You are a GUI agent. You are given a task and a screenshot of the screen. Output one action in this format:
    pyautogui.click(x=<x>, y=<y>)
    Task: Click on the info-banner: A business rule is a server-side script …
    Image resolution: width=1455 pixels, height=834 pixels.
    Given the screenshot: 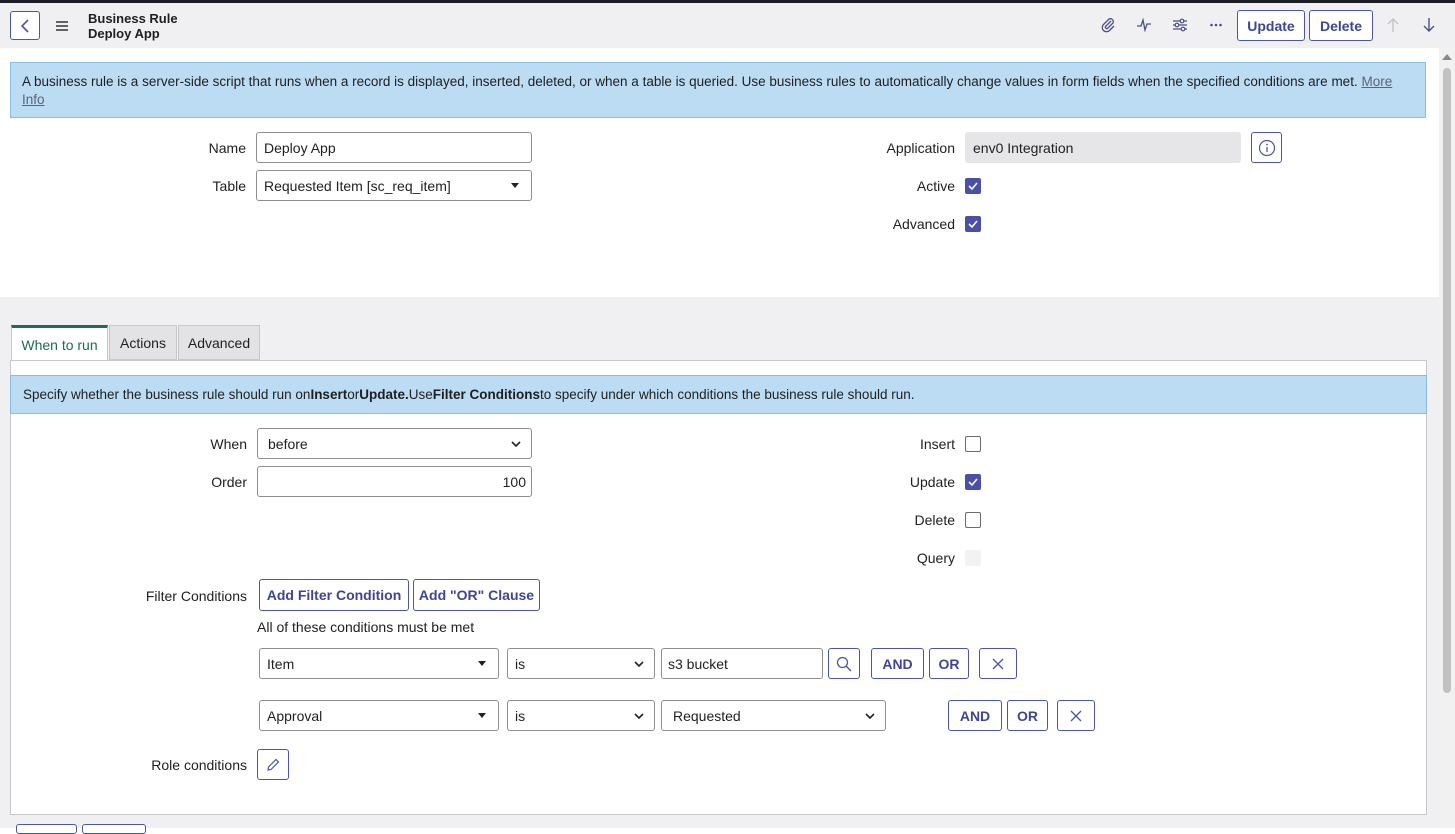 What is the action you would take?
    pyautogui.click(x=718, y=90)
    